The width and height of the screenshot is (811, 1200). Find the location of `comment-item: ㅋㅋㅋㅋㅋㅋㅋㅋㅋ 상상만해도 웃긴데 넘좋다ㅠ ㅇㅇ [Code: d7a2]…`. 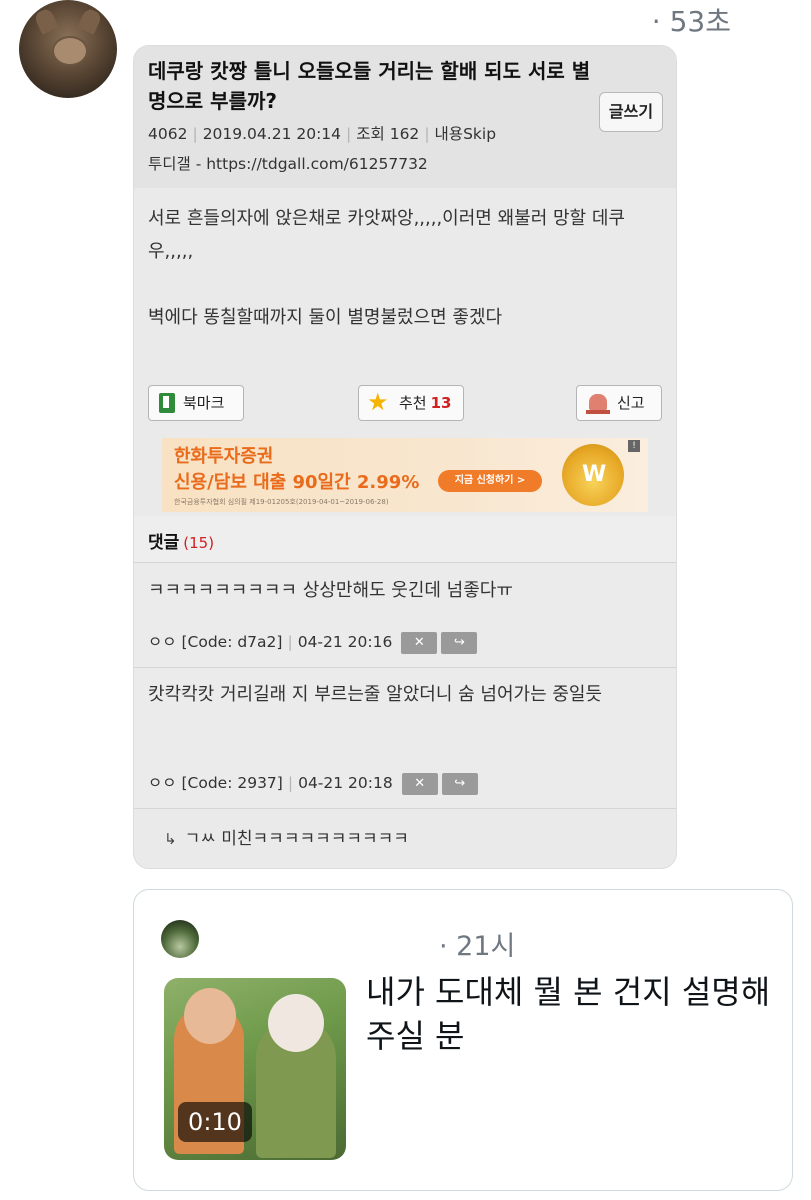

comment-item: ㅋㅋㅋㅋㅋㅋㅋㅋㅋ 상상만해도 웃긴데 넘좋다ㅠ ㅇㅇ [Code: d7a2]… is located at coordinates (405, 616).